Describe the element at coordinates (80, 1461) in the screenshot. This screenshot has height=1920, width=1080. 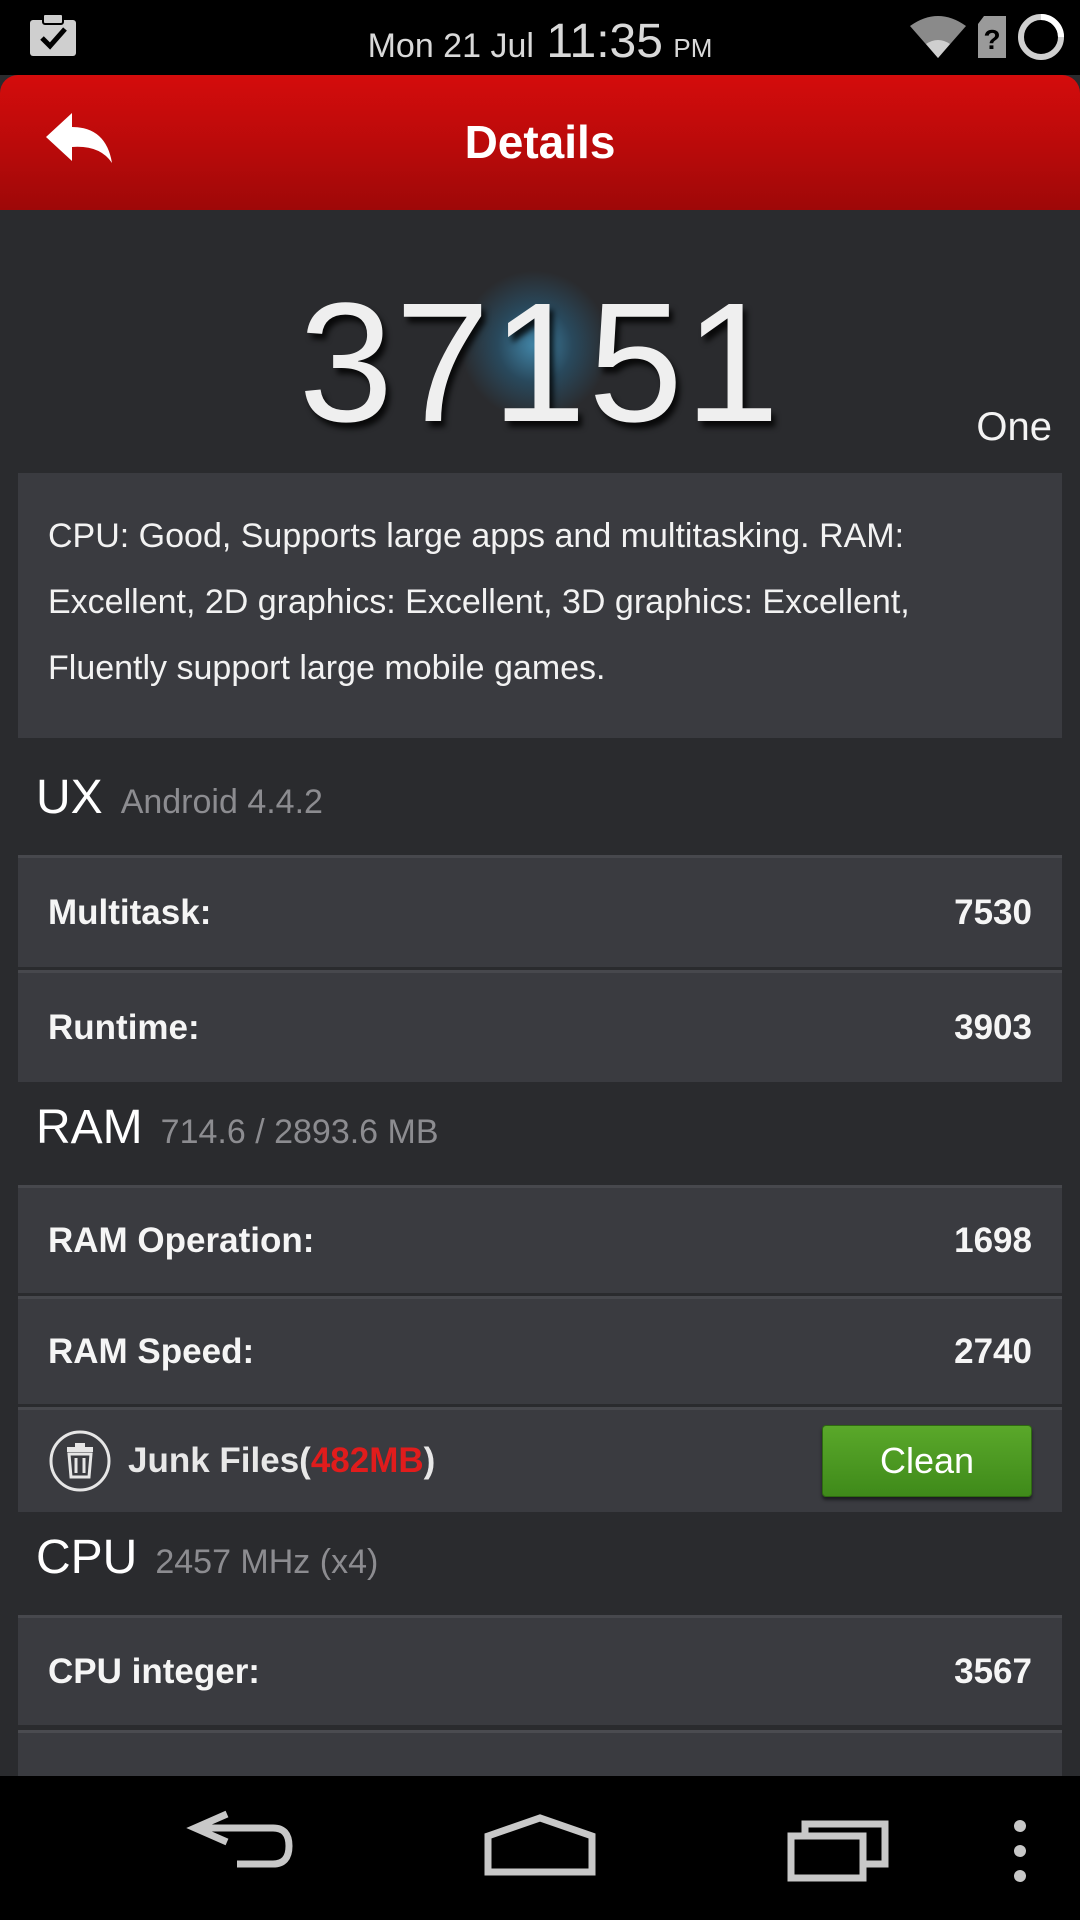
I see `trash-icon` at that location.